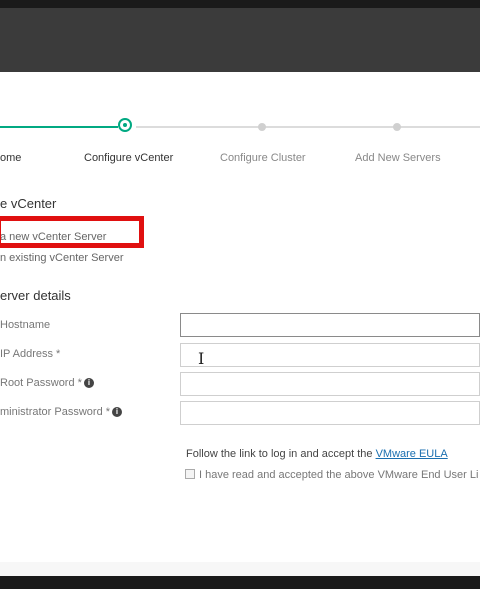 Image resolution: width=480 pixels, height=589 pixels. Describe the element at coordinates (72, 232) in the screenshot. I see `highlight-annotation-box` at that location.